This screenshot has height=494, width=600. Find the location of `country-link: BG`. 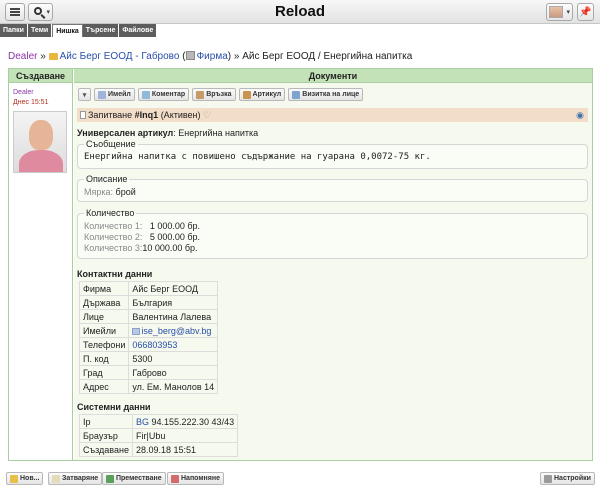

country-link: BG is located at coordinates (142, 422).